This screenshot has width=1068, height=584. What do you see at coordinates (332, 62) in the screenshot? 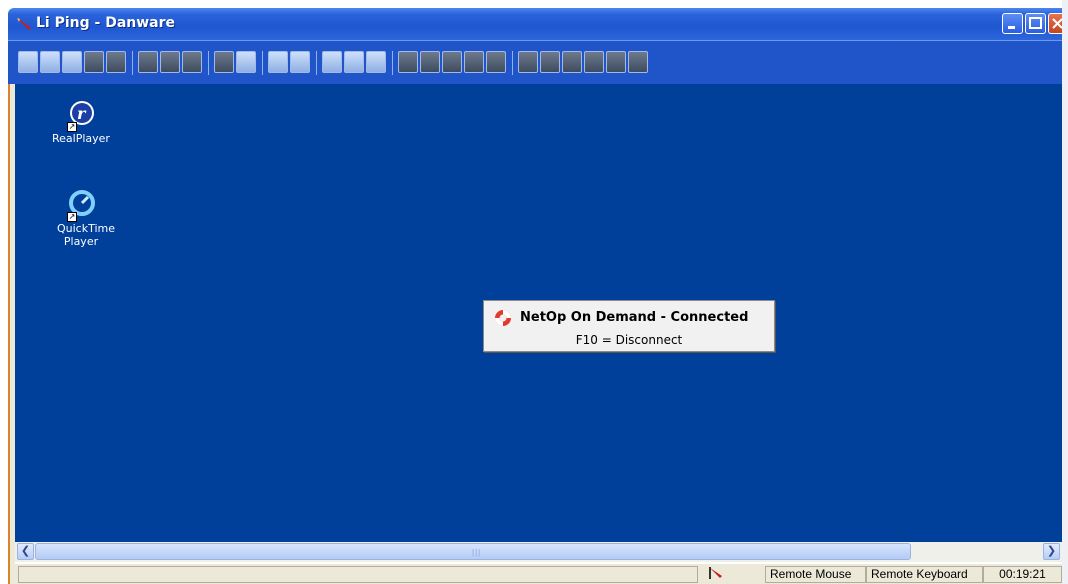
I see `toolbar-button-windows-start` at bounding box center [332, 62].